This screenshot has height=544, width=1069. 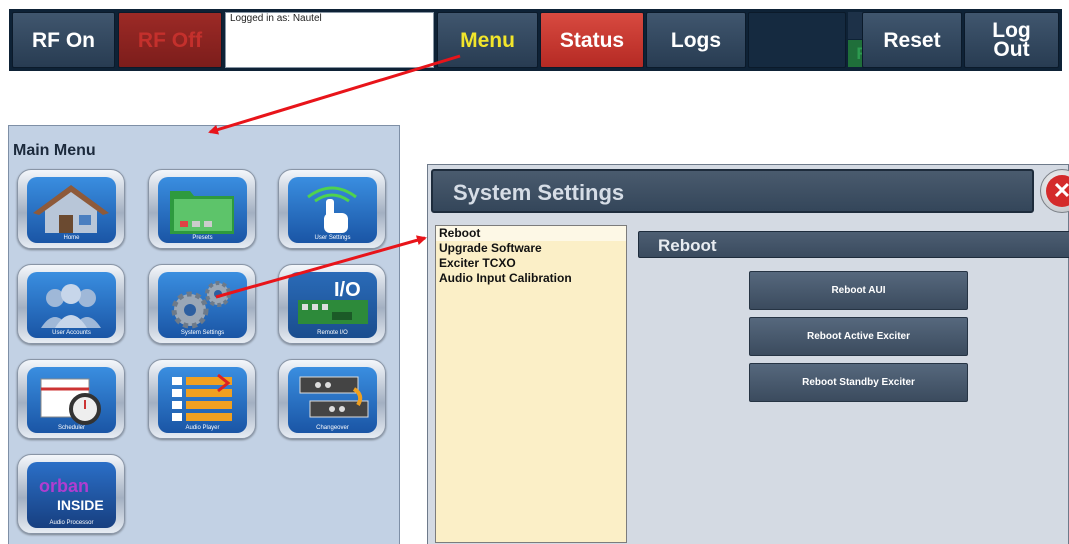 I want to click on login-status: Logged in as: Nautel, so click(x=329, y=40).